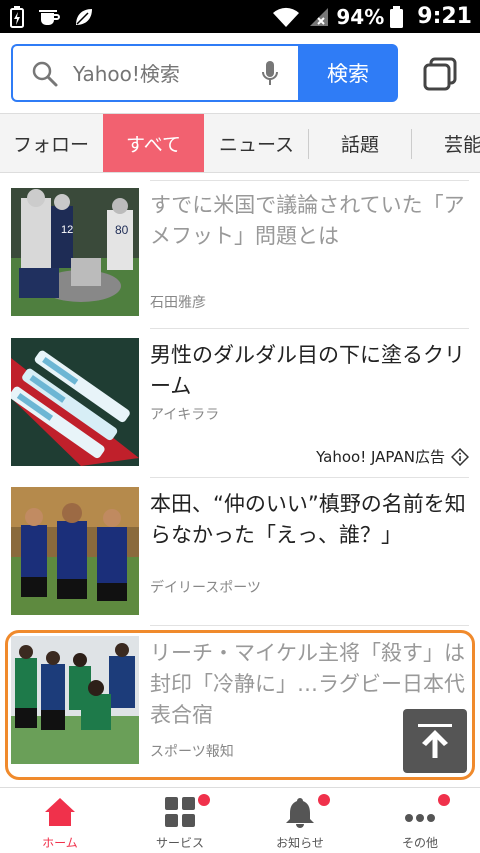  Describe the element at coordinates (17, 17) in the screenshot. I see `battery-charging-icon` at that location.